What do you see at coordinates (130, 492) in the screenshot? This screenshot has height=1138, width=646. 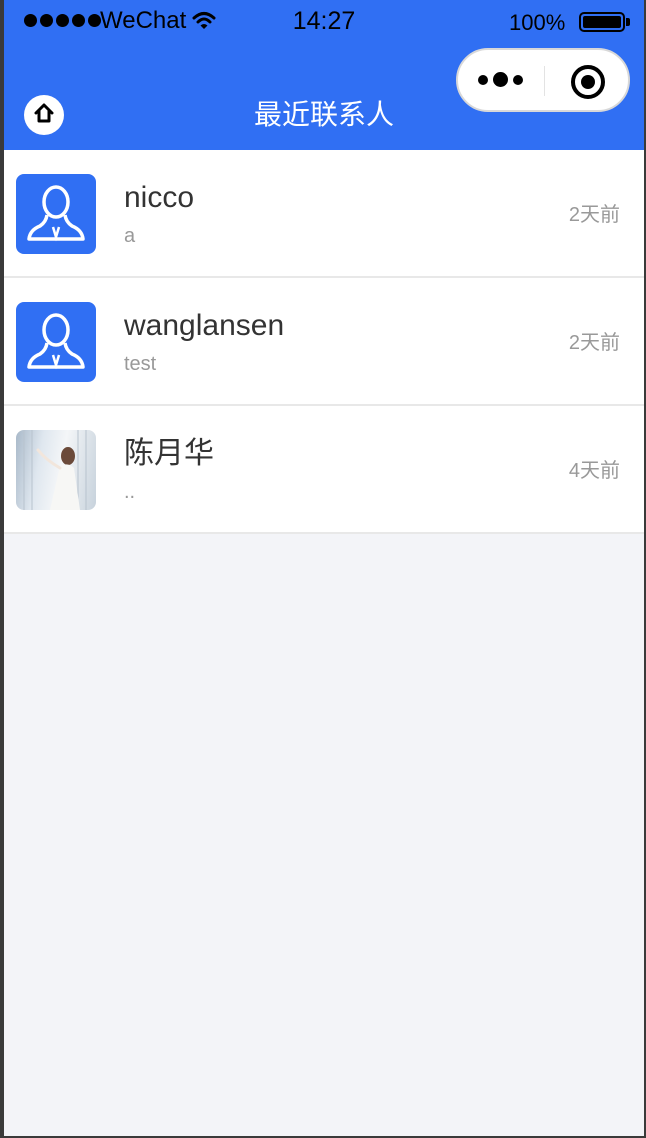 I see `last-message: ..` at bounding box center [130, 492].